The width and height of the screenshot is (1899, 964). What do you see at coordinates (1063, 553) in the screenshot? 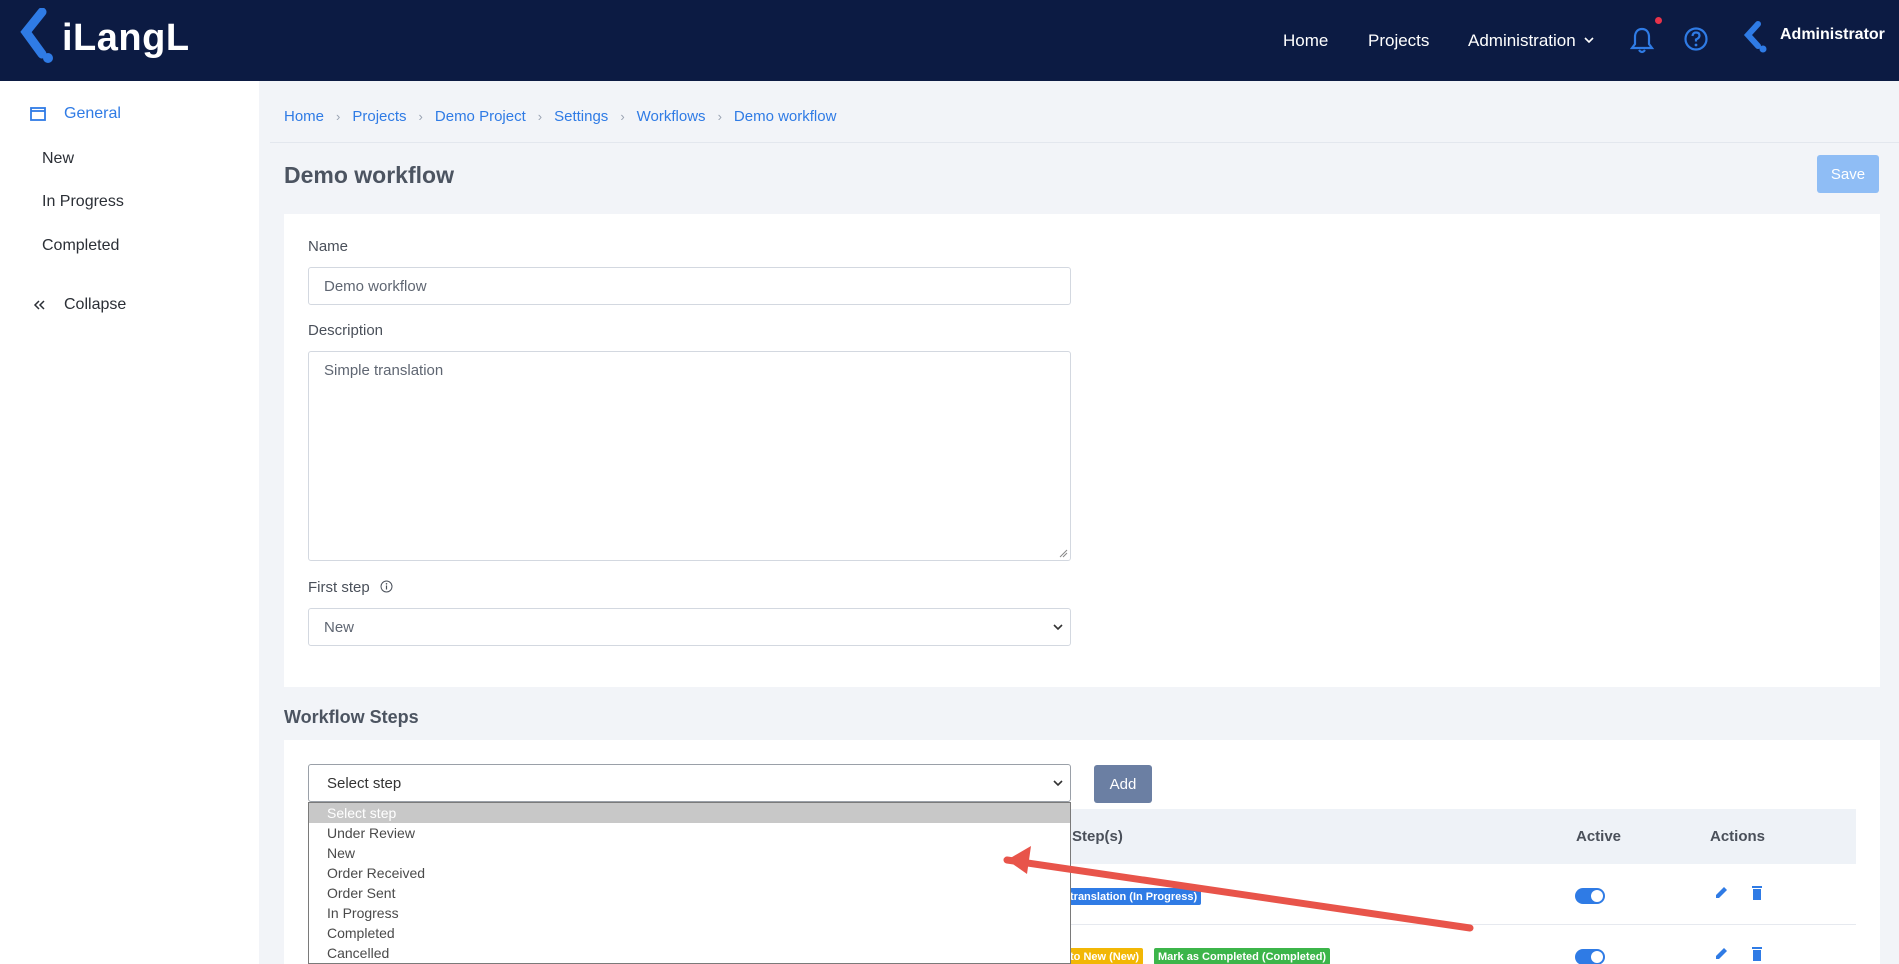
I see `resize-handle-icon` at bounding box center [1063, 553].